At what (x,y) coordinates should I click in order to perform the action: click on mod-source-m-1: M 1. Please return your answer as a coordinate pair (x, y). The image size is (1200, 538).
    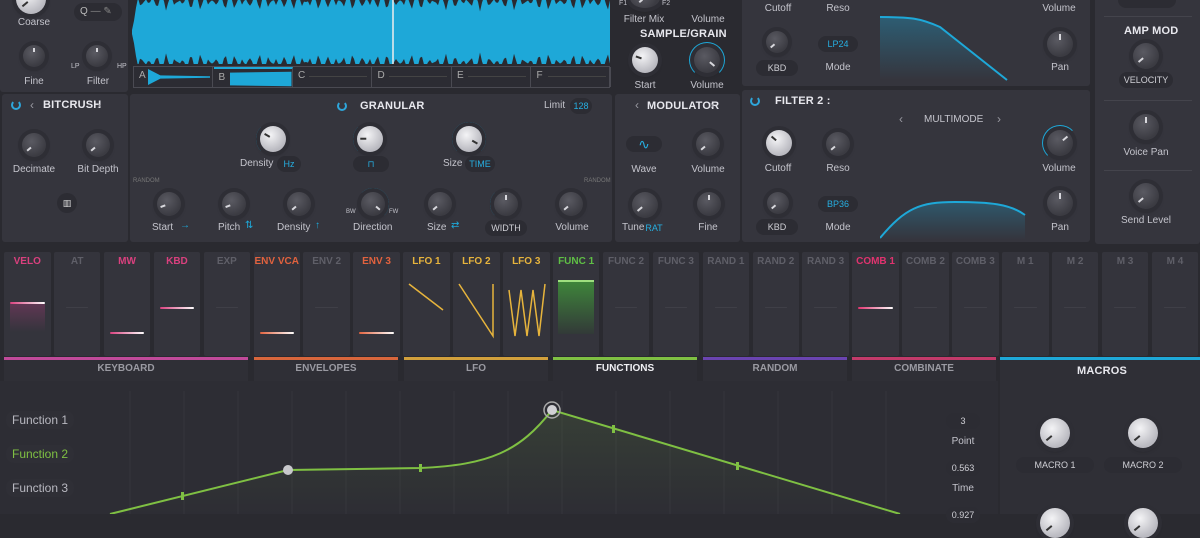
    Looking at the image, I should click on (1025, 304).